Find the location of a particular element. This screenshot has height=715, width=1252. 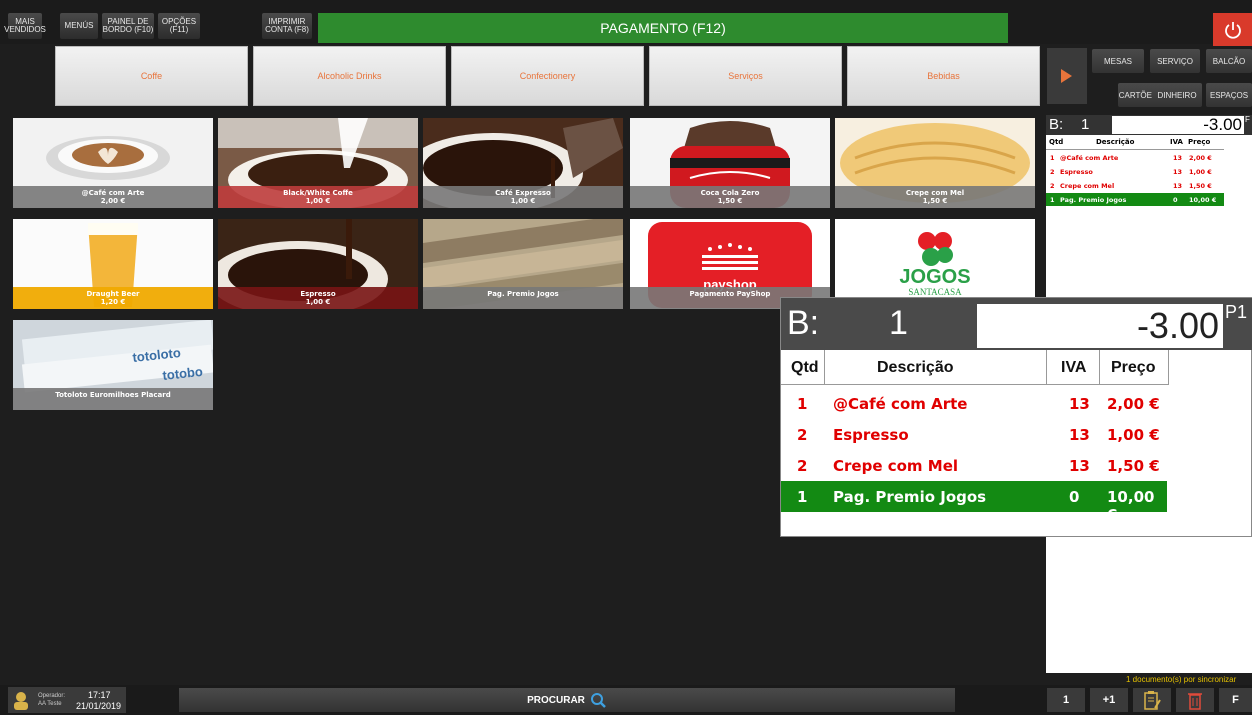

receipt-line: 1 @Café com Arte 13 2,00 € is located at coordinates (1135, 157).